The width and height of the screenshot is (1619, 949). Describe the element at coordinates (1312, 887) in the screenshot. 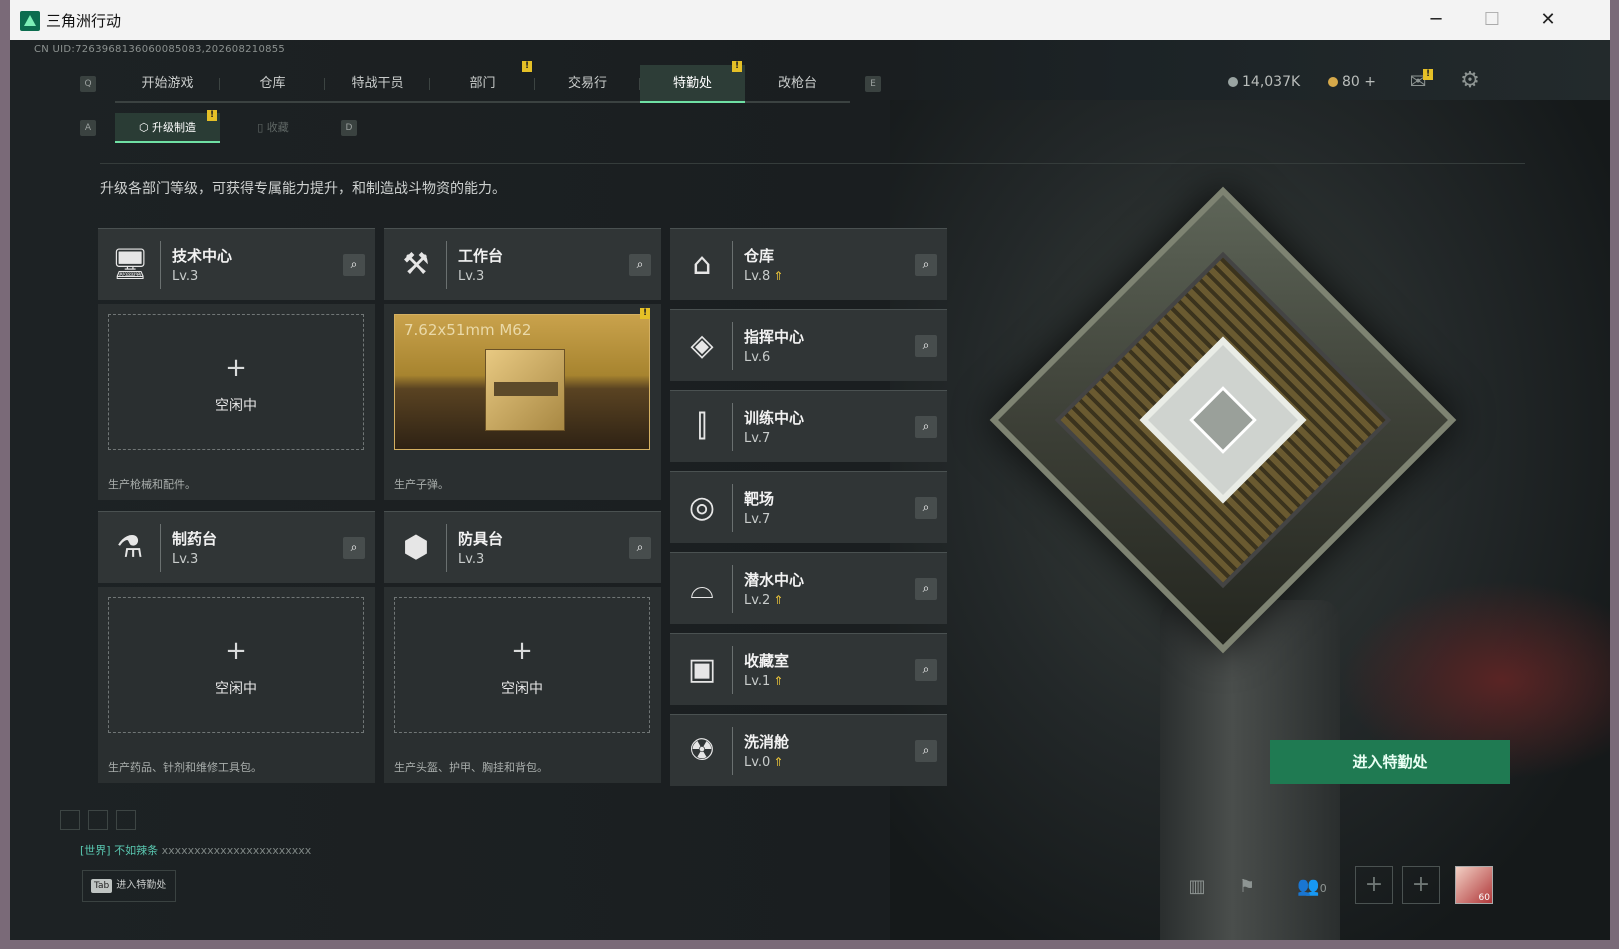

I see `friends-button: 👥0` at that location.